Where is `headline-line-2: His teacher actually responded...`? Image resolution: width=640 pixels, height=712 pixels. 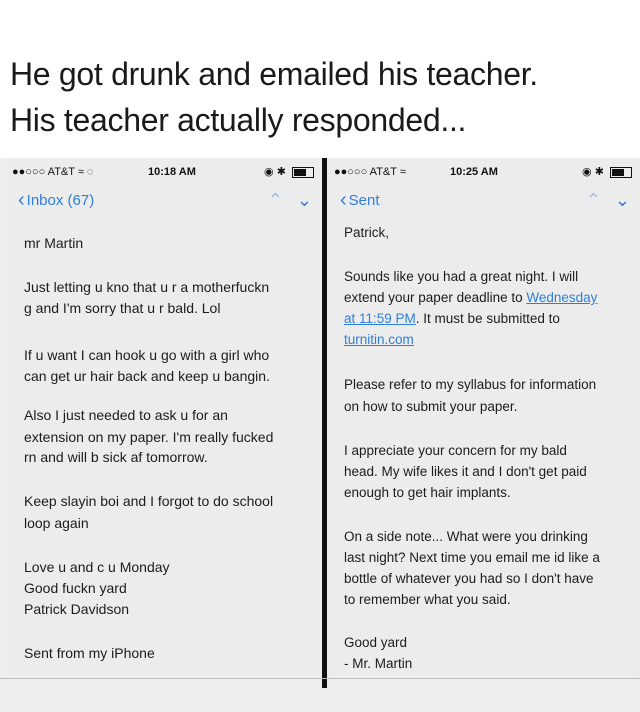
headline-line-2: His teacher actually responded... is located at coordinates (238, 120).